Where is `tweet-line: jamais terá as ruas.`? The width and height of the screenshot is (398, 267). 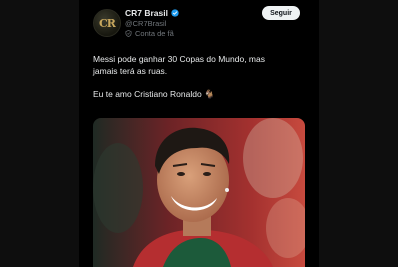
tweet-line: jamais terá as ruas. is located at coordinates (130, 70).